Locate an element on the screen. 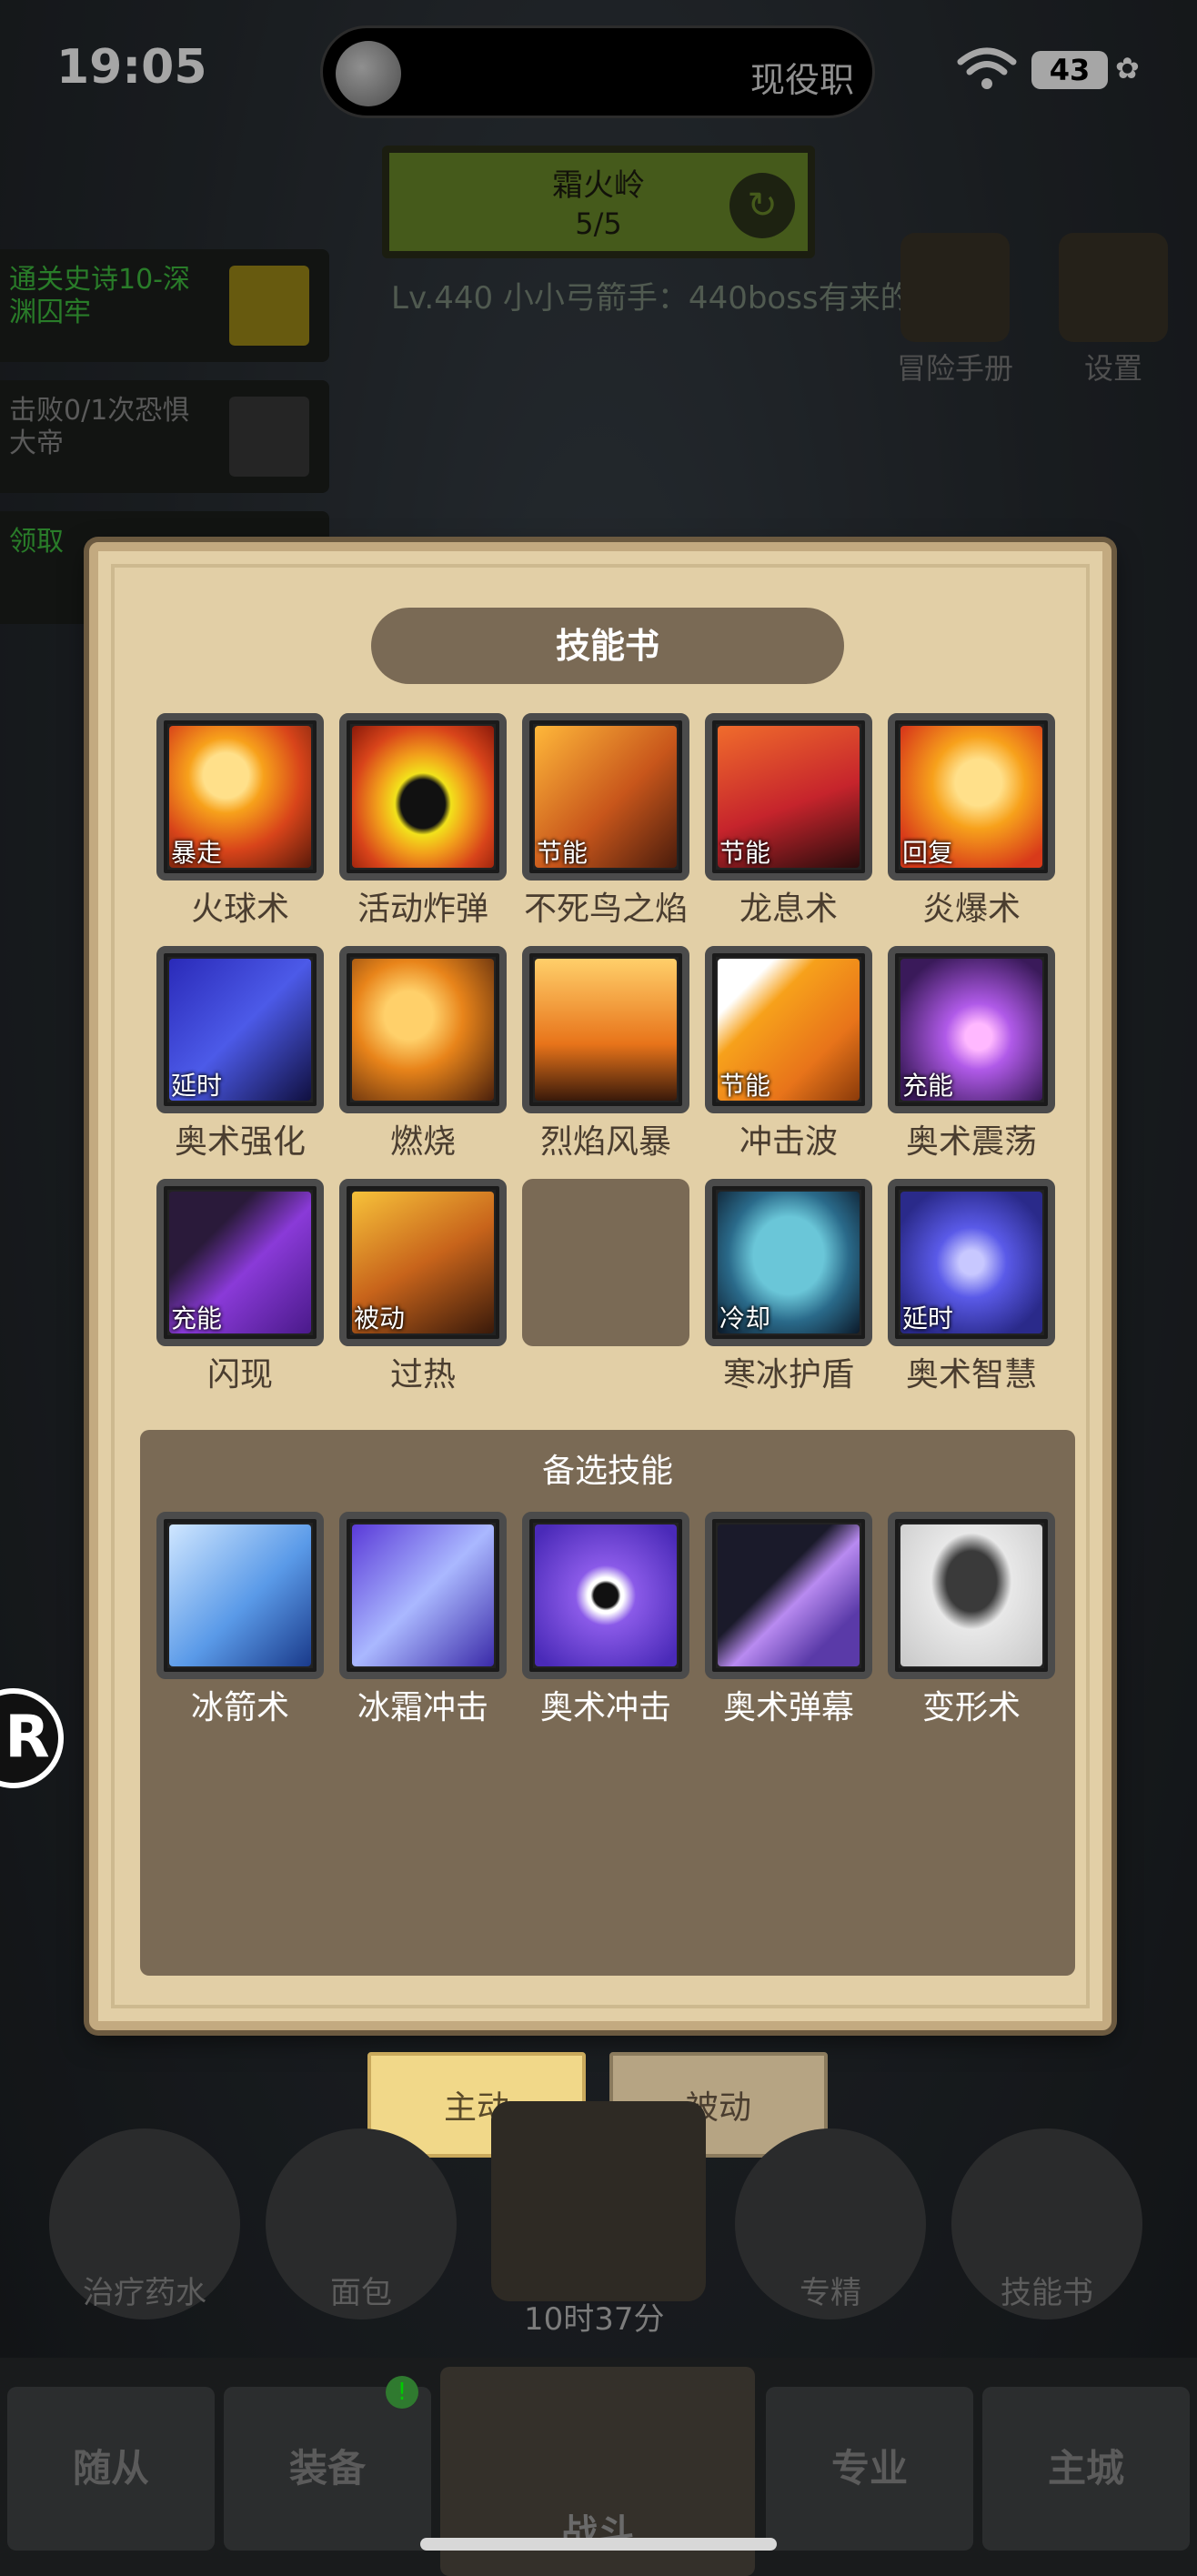  frostbolt-icon is located at coordinates (240, 1595).